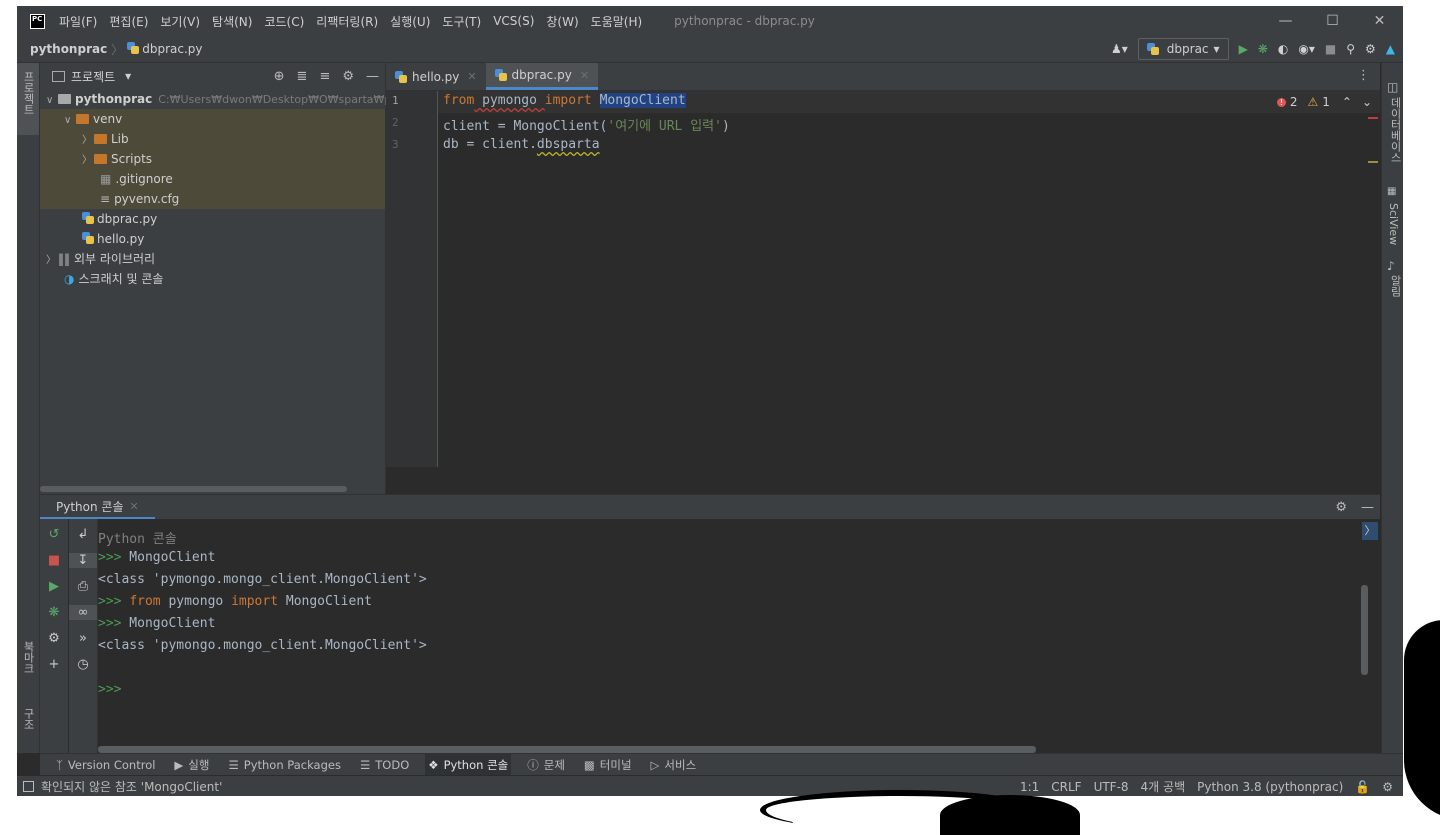 The image size is (1440, 835). Describe the element at coordinates (542, 76) in the screenshot. I see `tab-dbprac-py: dbprac.py ✕` at that location.